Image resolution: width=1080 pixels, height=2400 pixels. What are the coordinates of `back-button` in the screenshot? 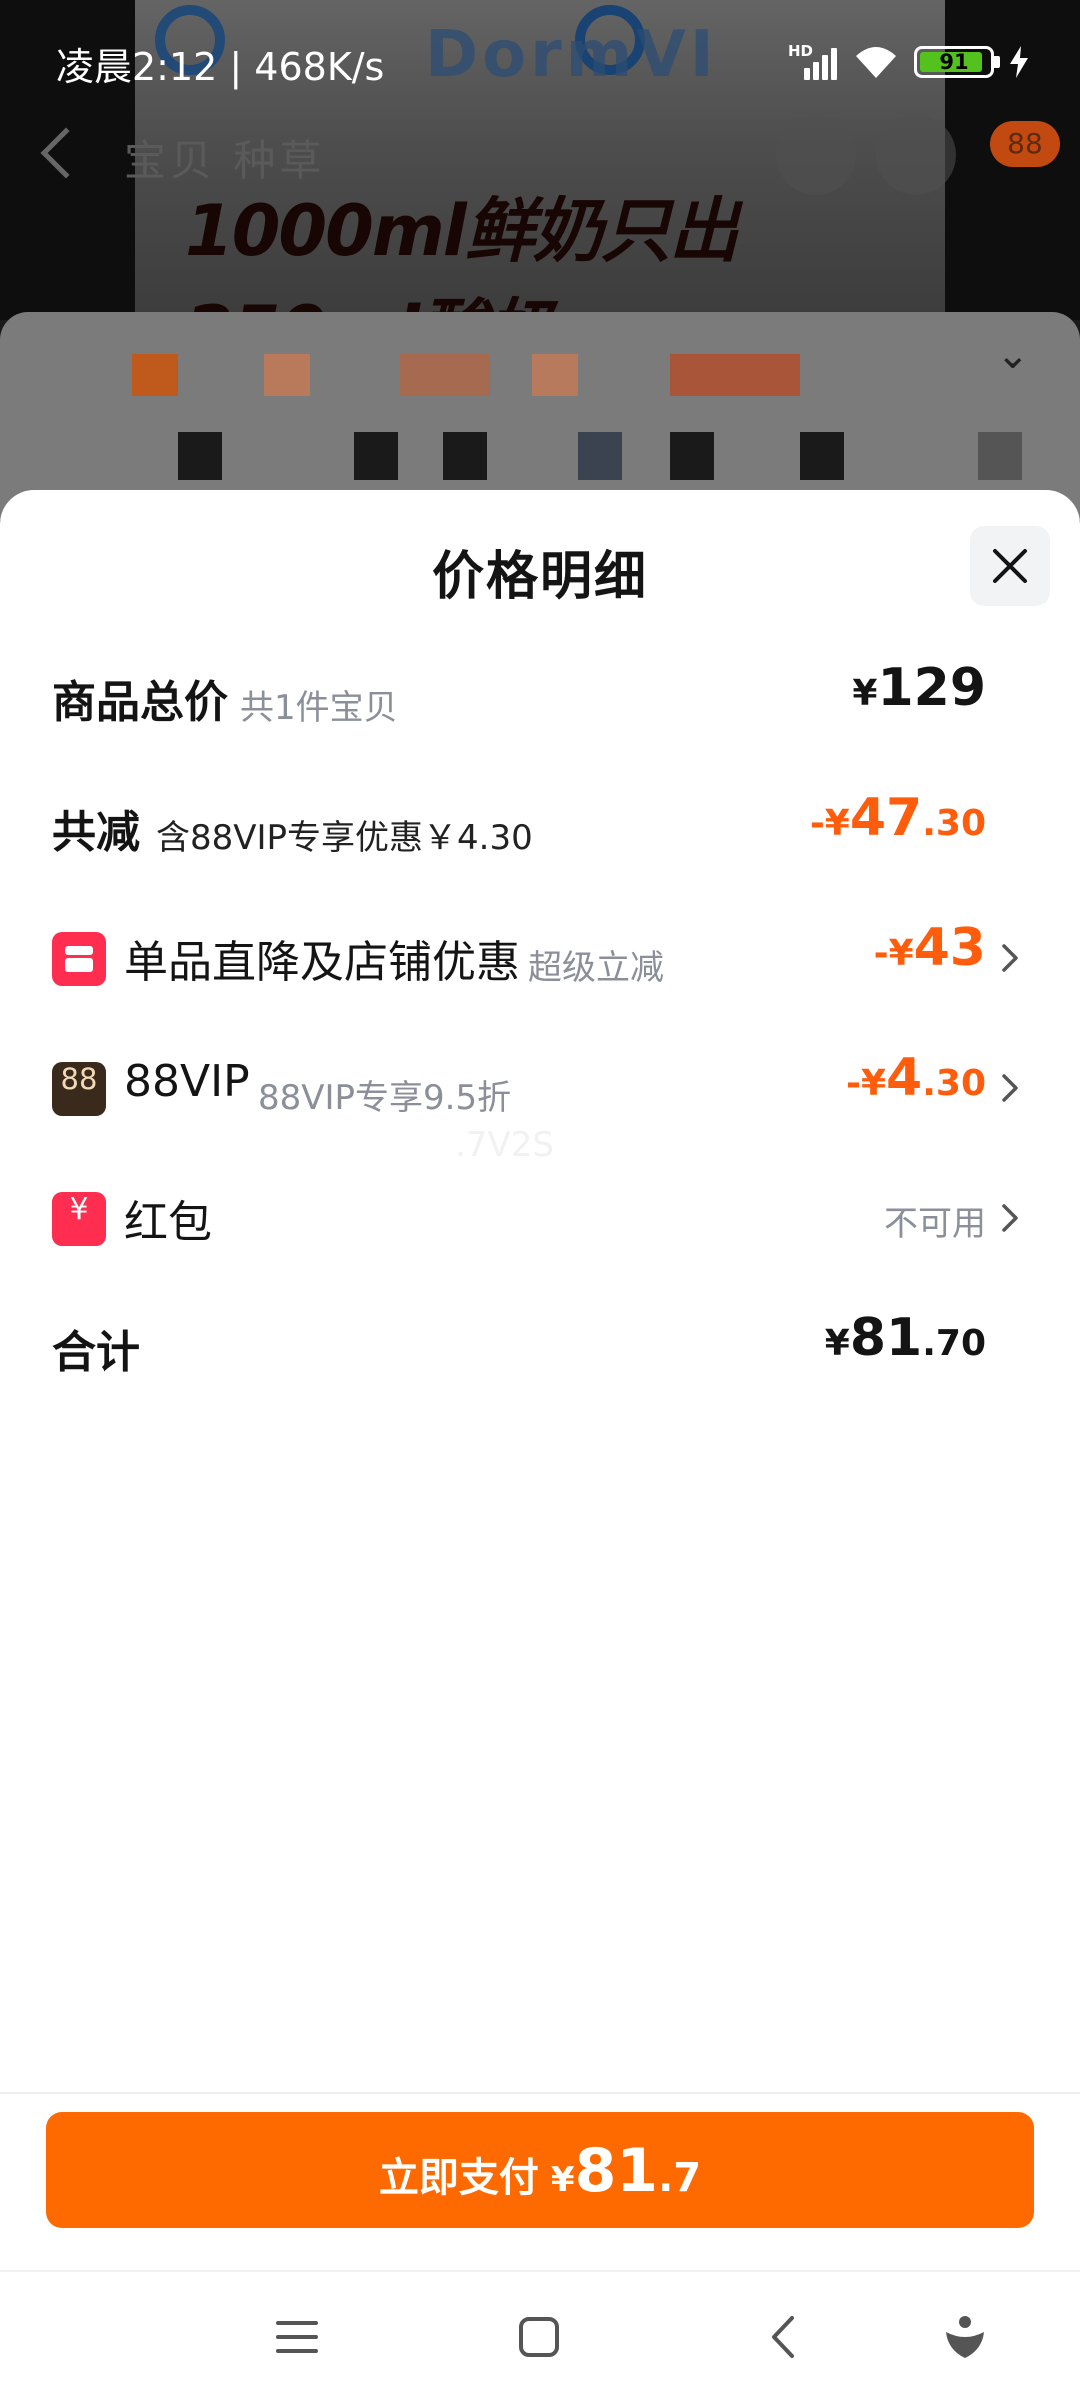 It's located at (785, 2337).